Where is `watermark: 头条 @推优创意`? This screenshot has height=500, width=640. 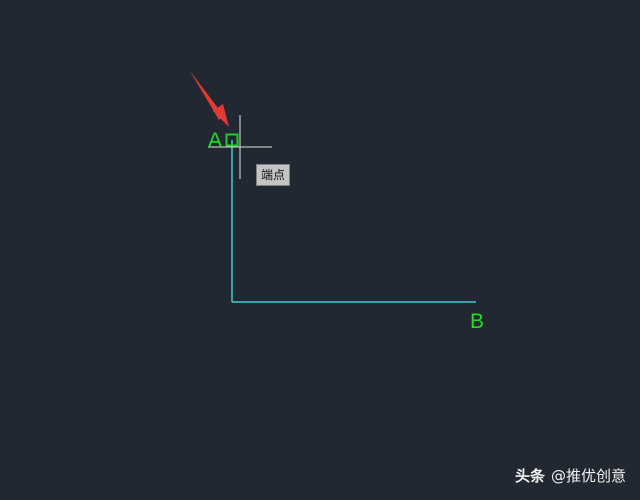
watermark: 头条 @推优创意 is located at coordinates (570, 475).